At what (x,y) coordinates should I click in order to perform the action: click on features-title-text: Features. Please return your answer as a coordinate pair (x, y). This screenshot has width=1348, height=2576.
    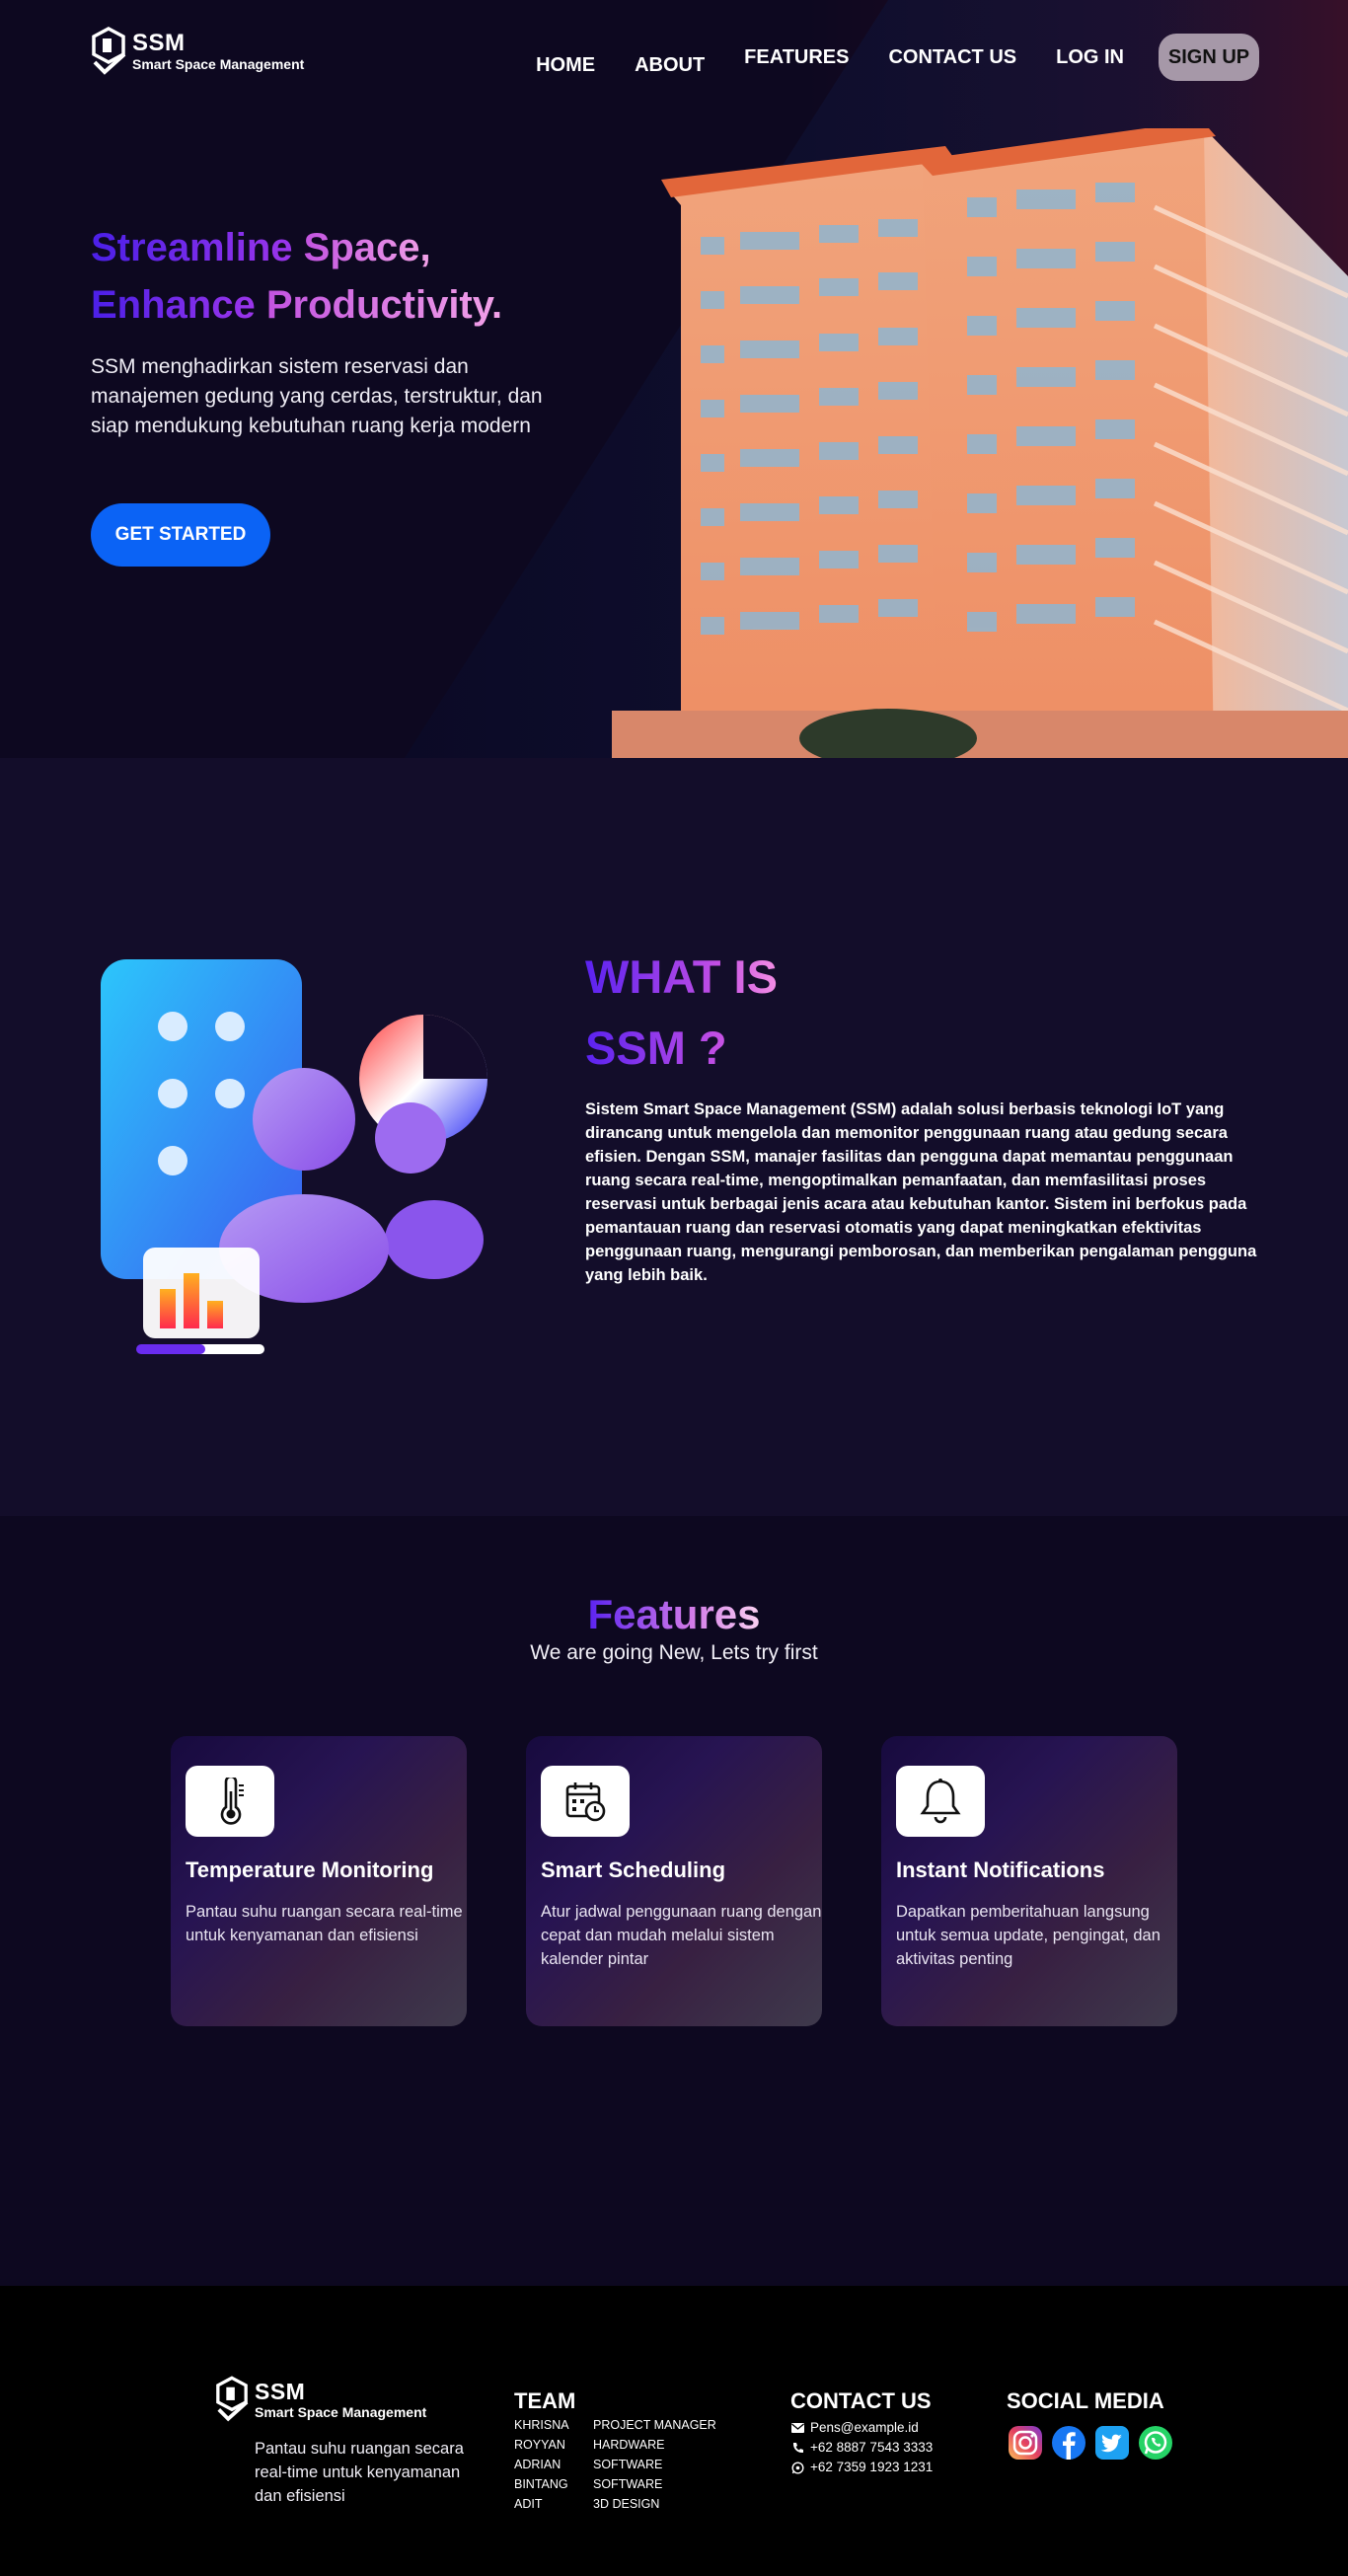
    Looking at the image, I should click on (674, 1614).